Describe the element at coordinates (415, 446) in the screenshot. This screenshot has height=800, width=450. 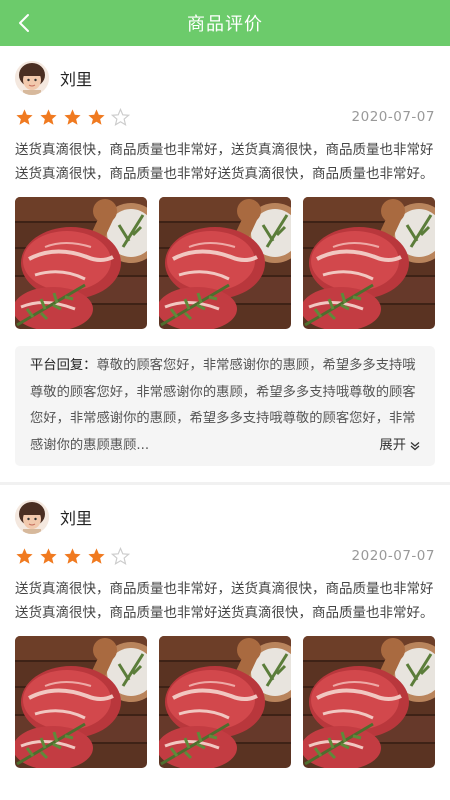
I see `double-chevron-down-icon` at that location.